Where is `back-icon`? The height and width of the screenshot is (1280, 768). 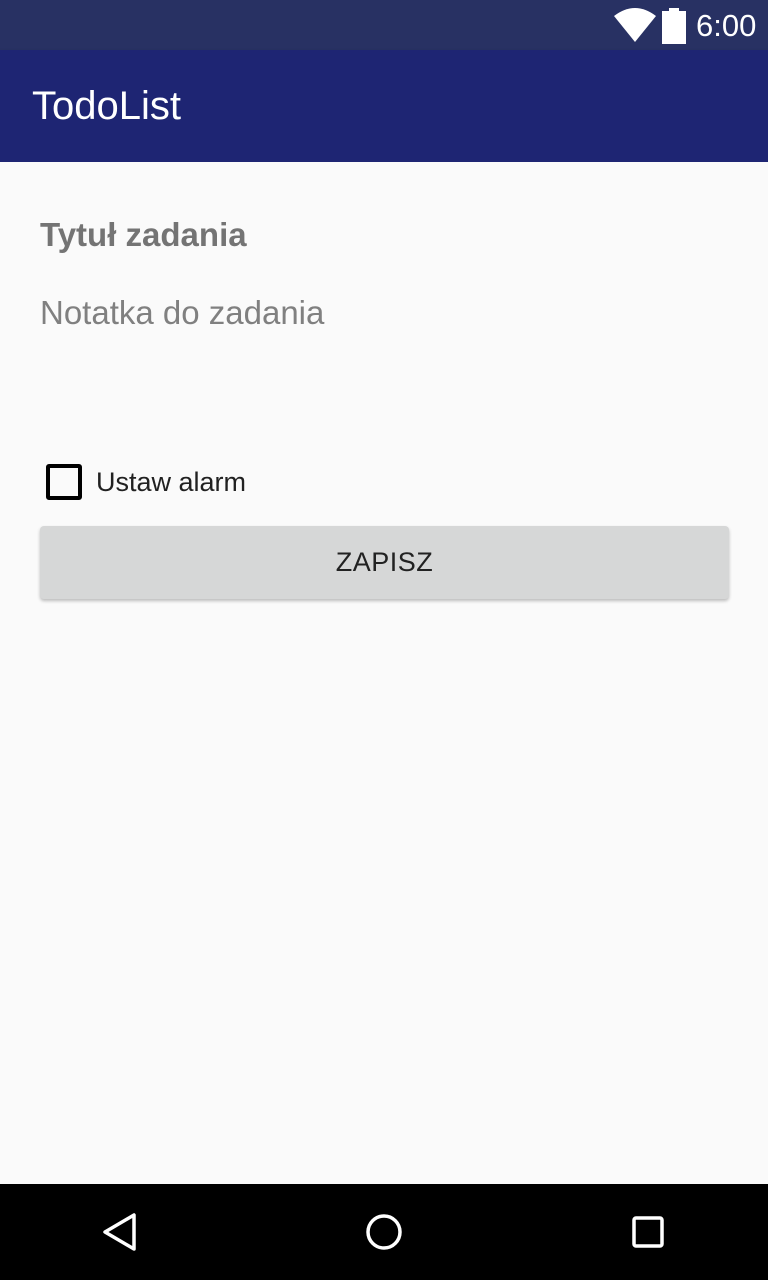
back-icon is located at coordinates (120, 1232).